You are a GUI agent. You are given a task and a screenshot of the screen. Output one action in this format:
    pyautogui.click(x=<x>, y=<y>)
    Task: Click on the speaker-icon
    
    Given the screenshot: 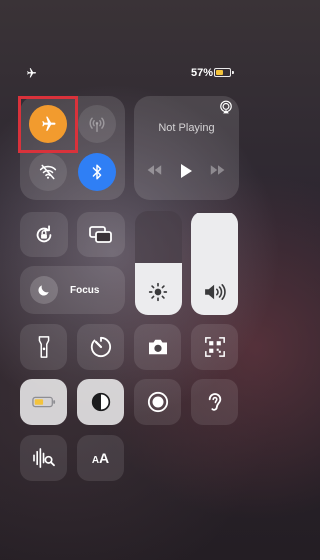 What is the action you would take?
    pyautogui.click(x=215, y=292)
    